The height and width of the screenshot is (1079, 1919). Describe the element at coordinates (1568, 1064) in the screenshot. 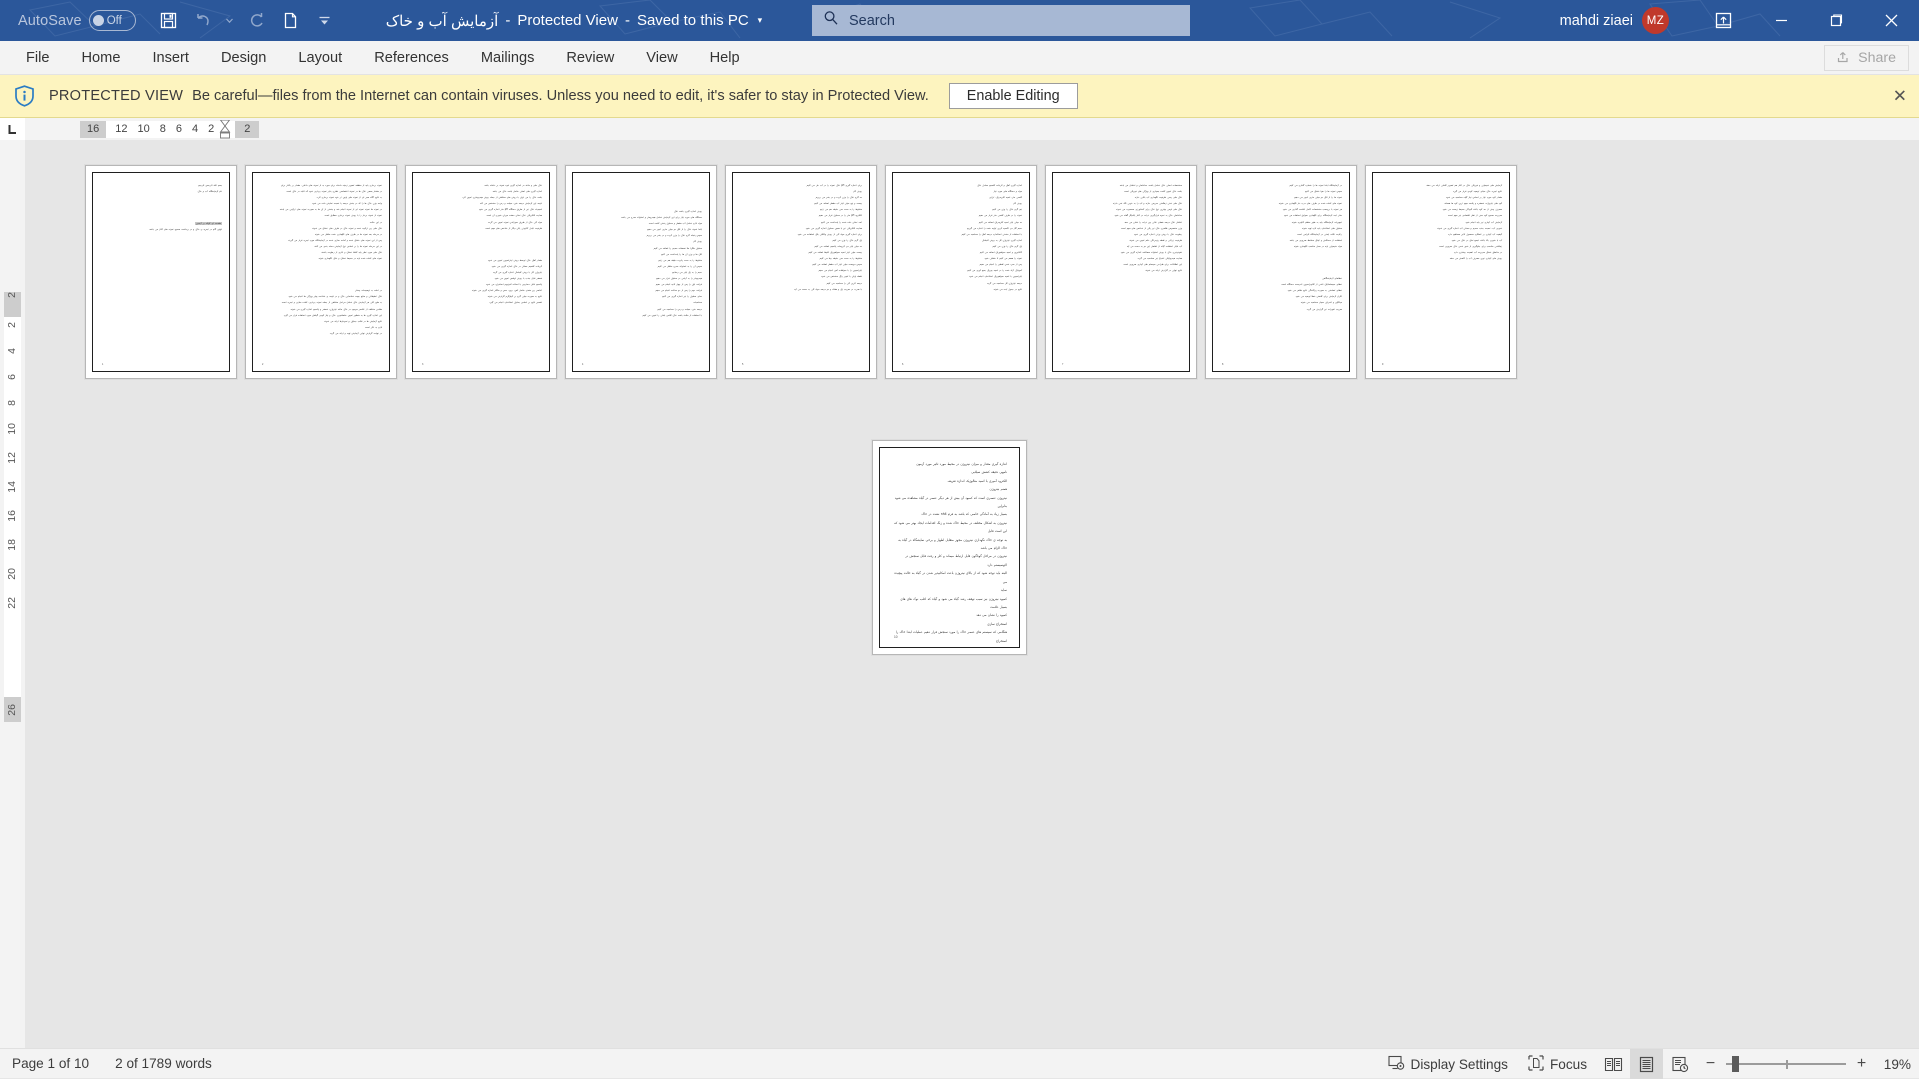

I see `focus-label: Focus` at that location.